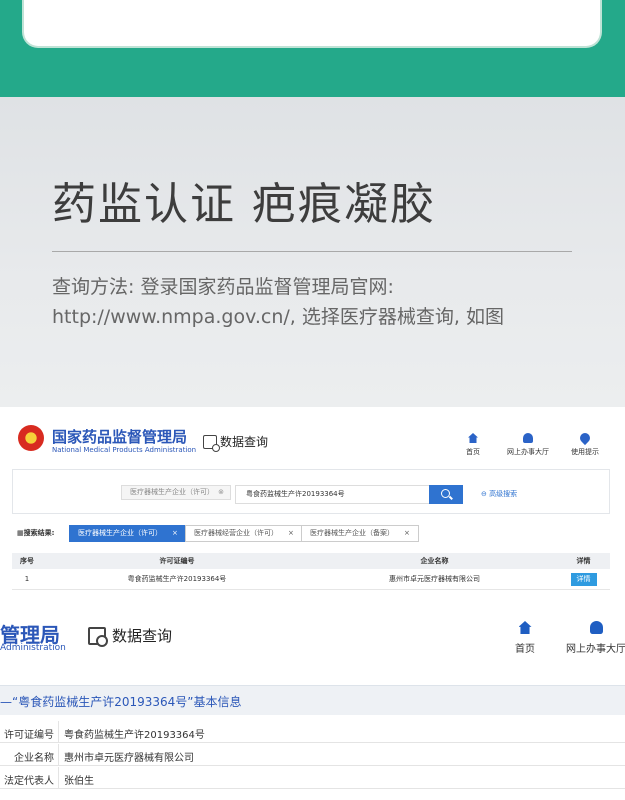 The height and width of the screenshot is (800, 625). I want to click on filter-tag-label: 医疗器械生产企业（备案）, so click(352, 533).